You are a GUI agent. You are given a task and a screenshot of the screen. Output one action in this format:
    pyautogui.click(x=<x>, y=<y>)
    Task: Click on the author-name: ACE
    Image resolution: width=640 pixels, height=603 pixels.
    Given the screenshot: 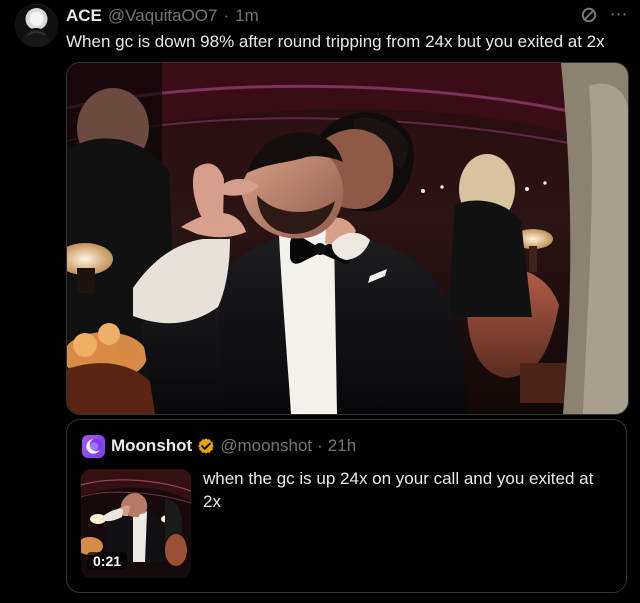 What is the action you would take?
    pyautogui.click(x=84, y=16)
    